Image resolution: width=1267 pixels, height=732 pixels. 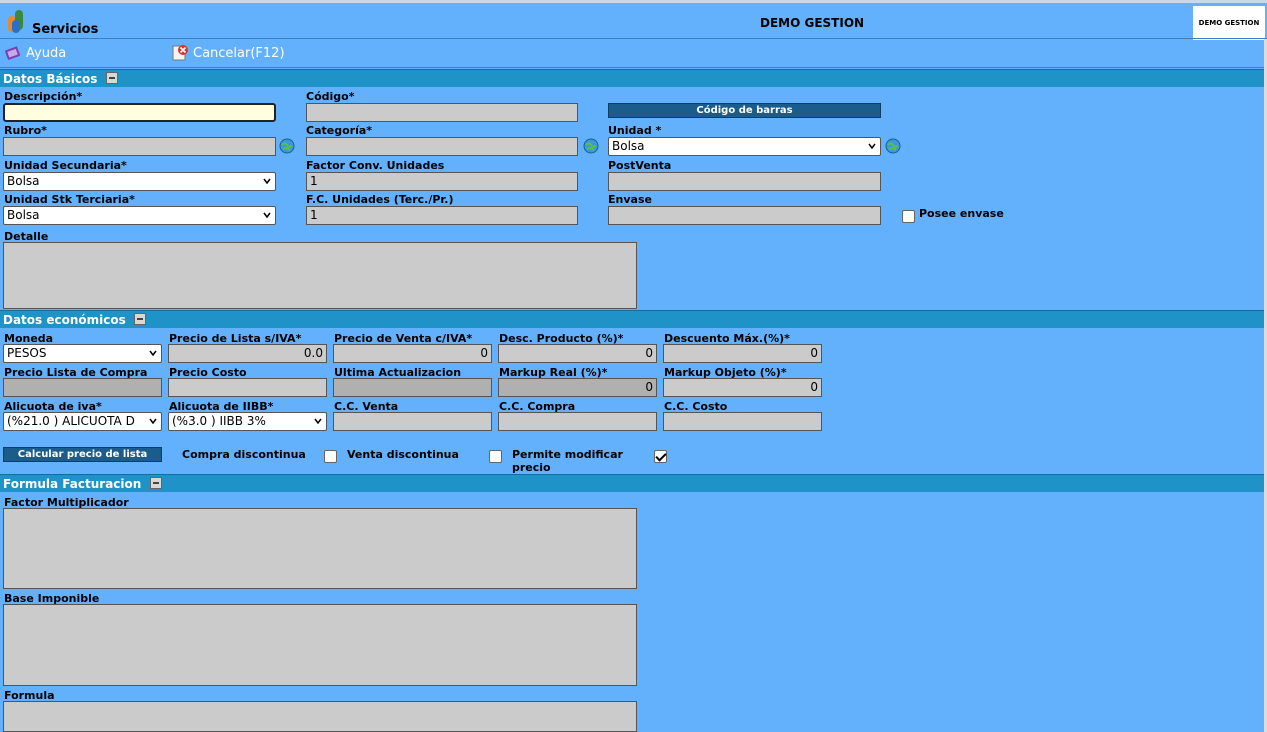 I want to click on cancel-icon, so click(x=180, y=53).